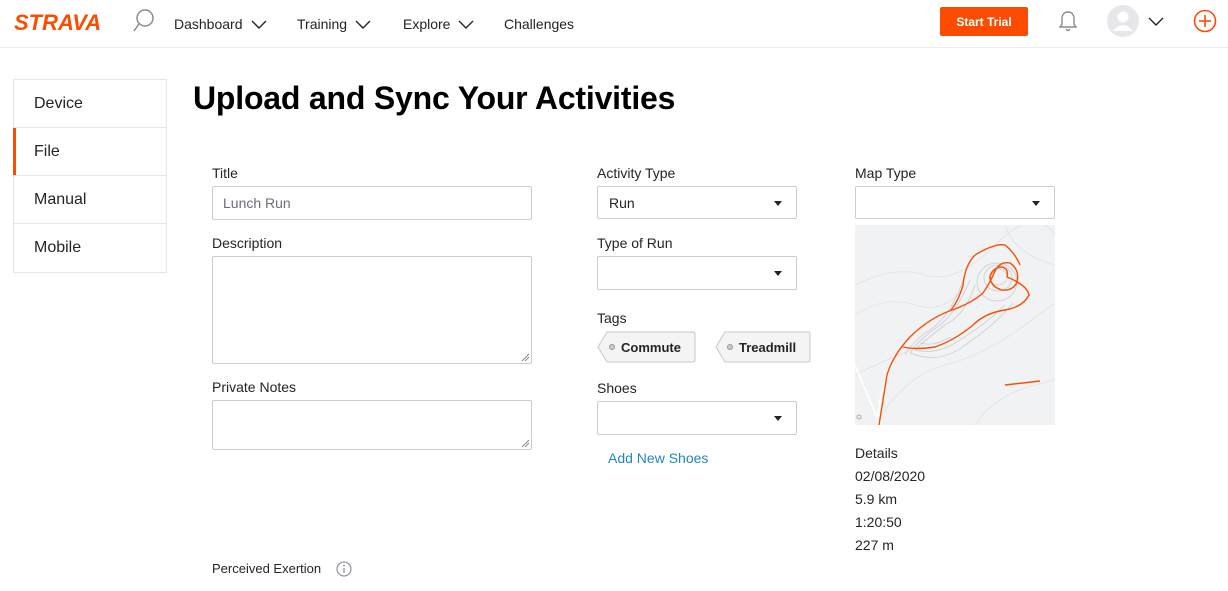  I want to click on nav-challenges-label: Challenges, so click(539, 24).